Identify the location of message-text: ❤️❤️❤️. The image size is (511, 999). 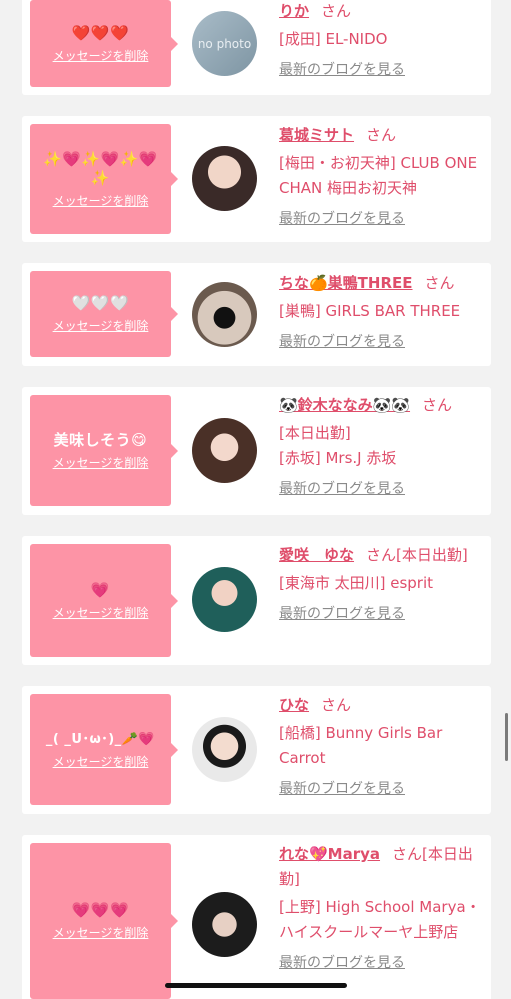
(100, 32).